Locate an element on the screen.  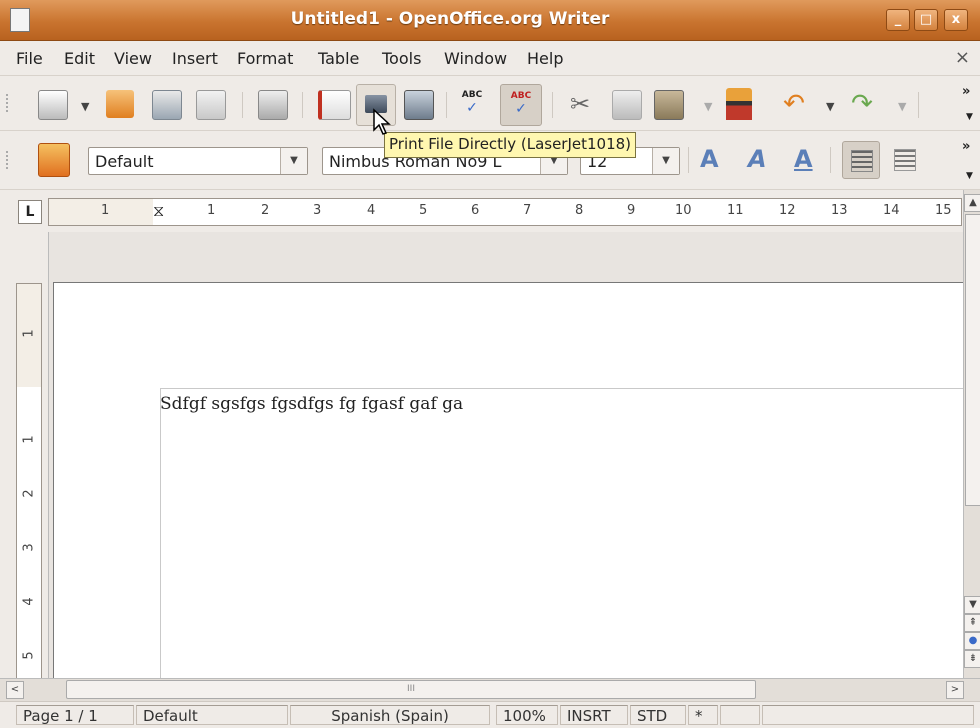
status-object-info is located at coordinates (868, 715).